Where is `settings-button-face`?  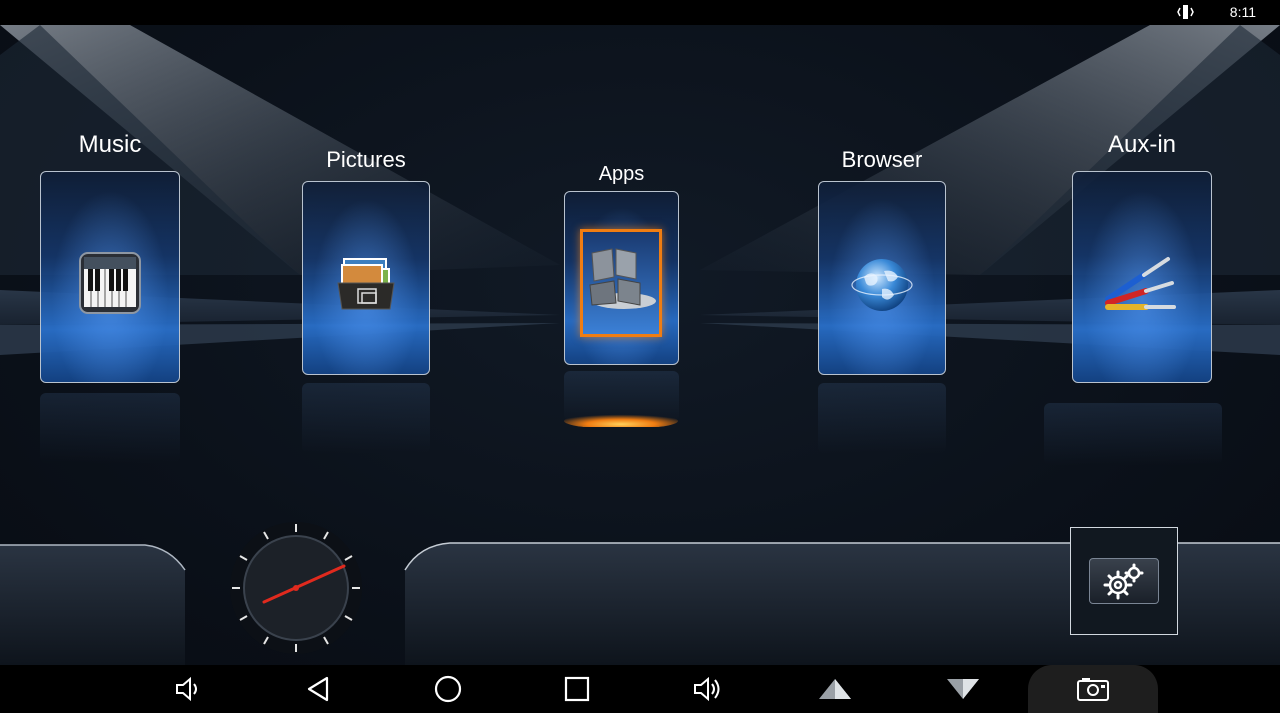 settings-button-face is located at coordinates (1124, 581).